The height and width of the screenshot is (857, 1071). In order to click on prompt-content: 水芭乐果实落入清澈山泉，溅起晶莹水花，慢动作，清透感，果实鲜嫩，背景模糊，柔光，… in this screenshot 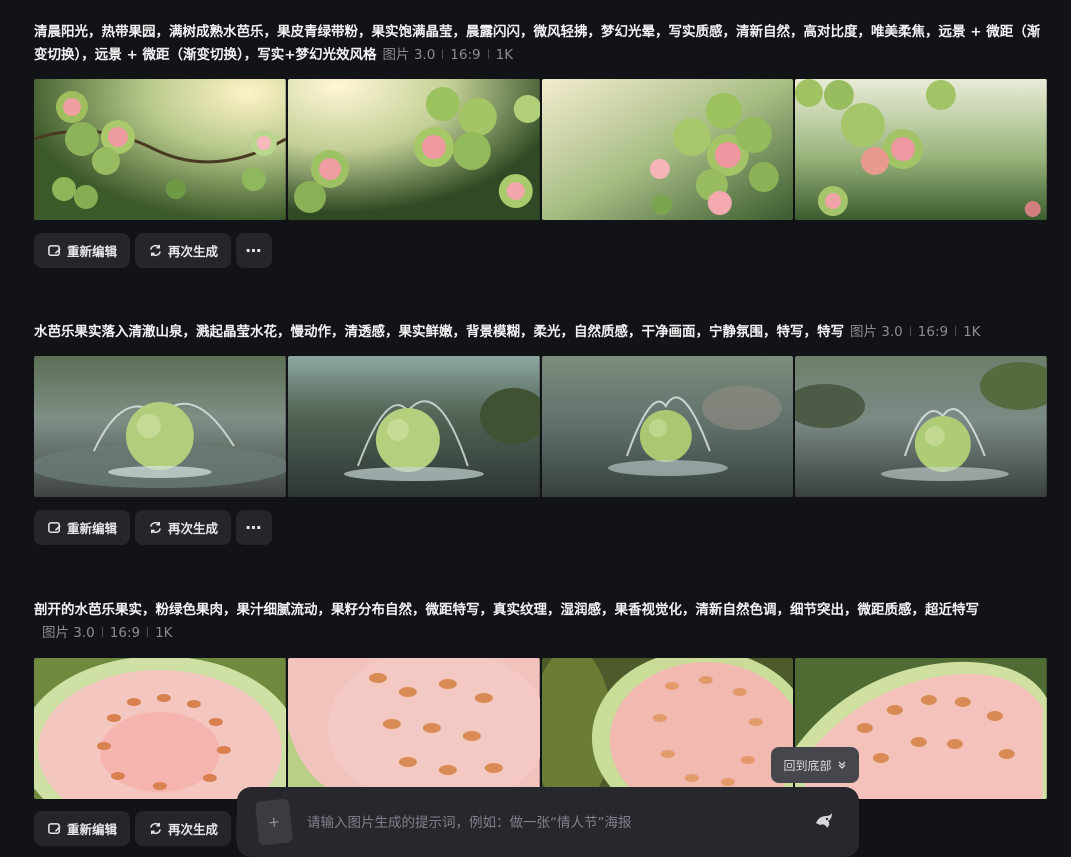, I will do `click(439, 332)`.